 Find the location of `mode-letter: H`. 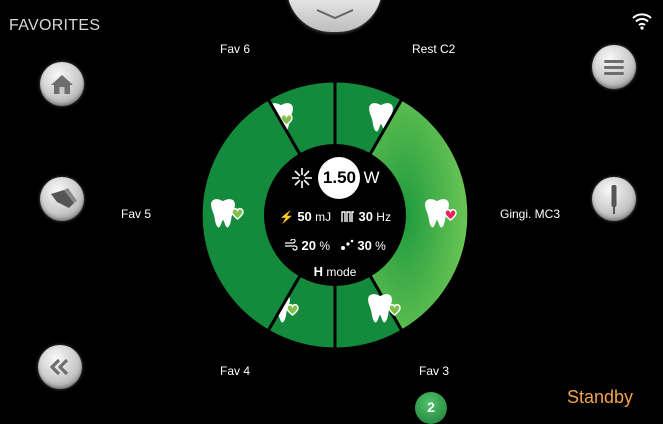

mode-letter: H is located at coordinates (318, 271).